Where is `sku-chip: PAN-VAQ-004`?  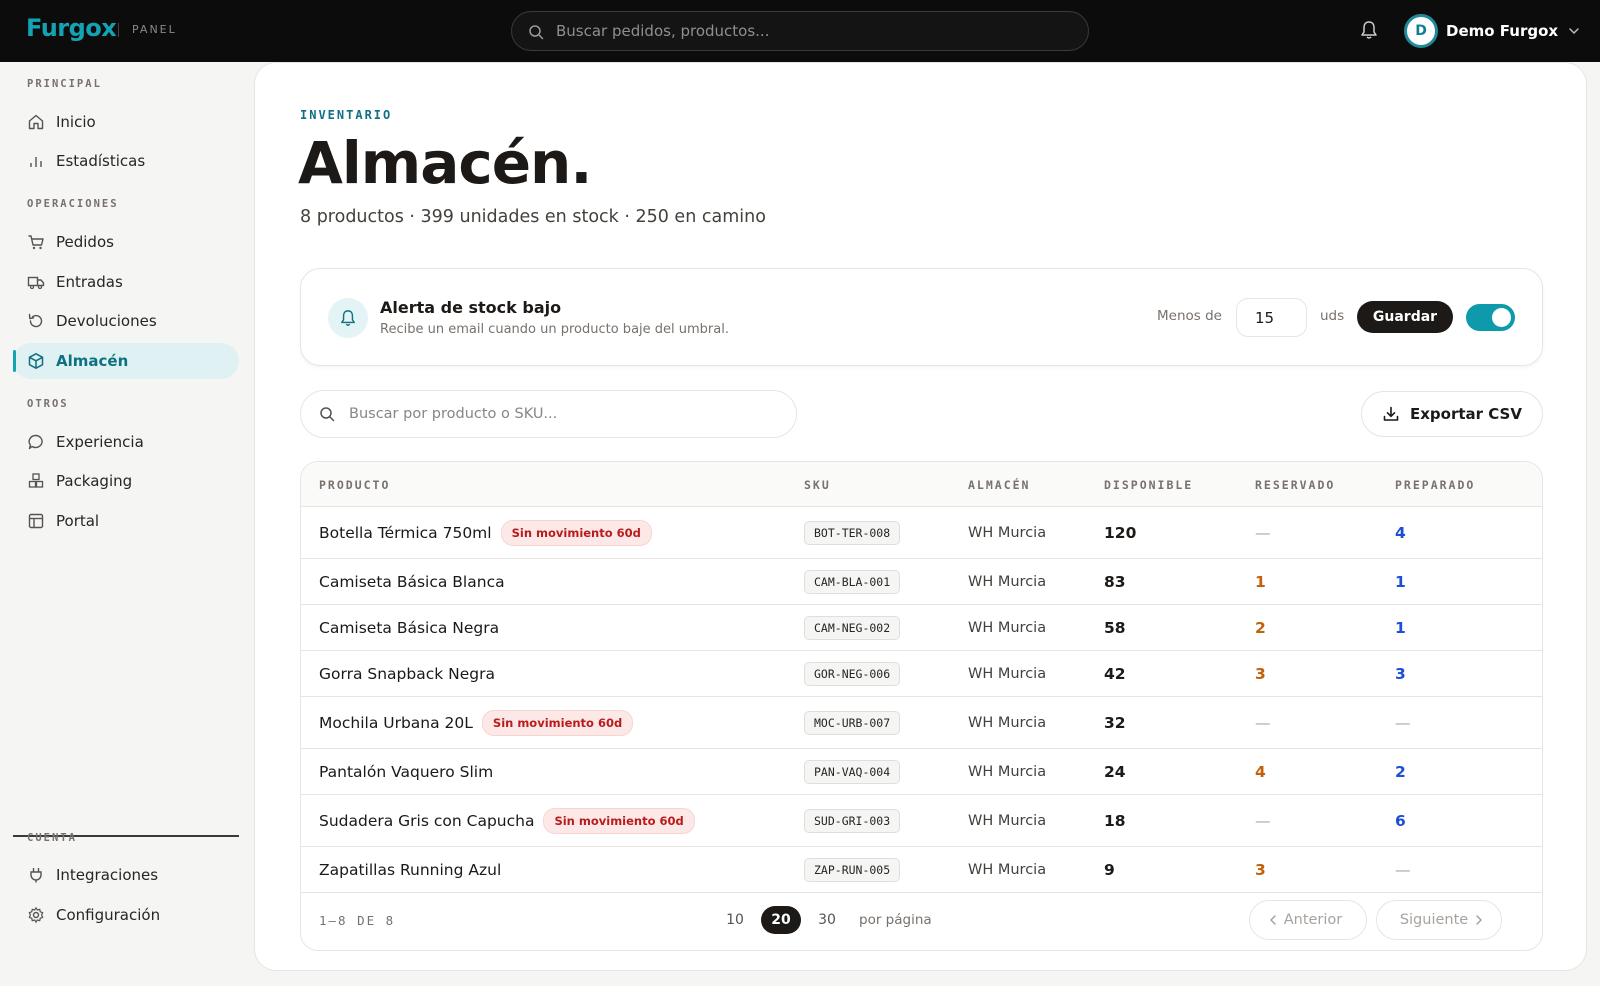
sku-chip: PAN-VAQ-004 is located at coordinates (852, 771).